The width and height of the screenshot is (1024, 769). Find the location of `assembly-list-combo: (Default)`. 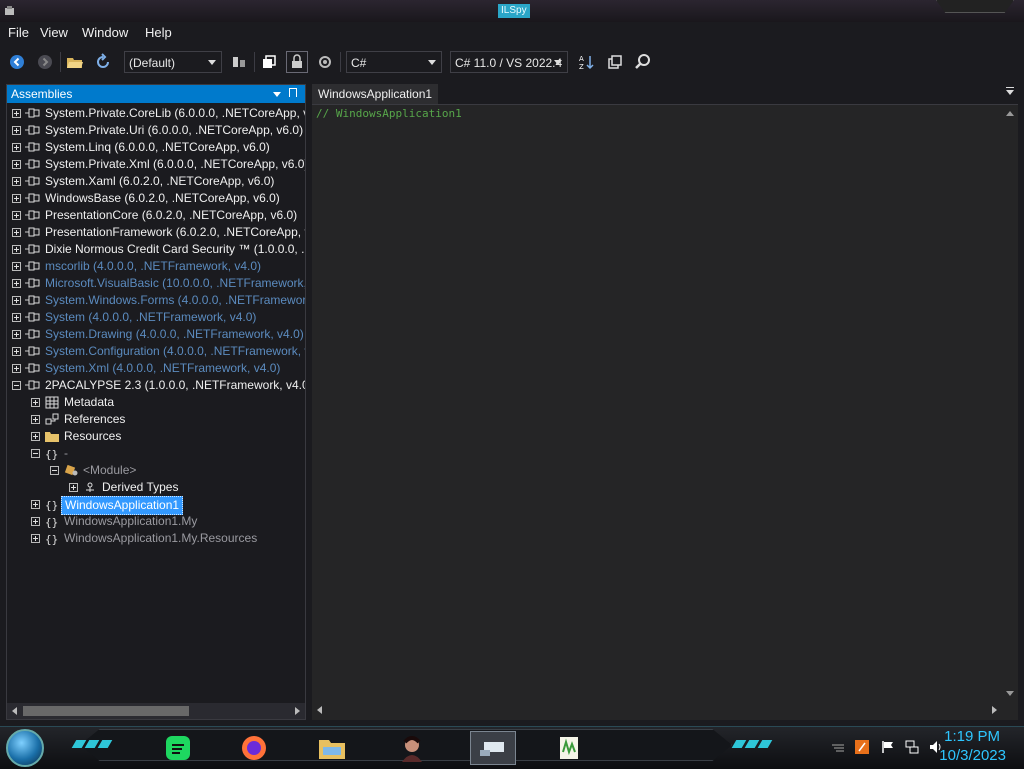

assembly-list-combo: (Default) is located at coordinates (173, 62).